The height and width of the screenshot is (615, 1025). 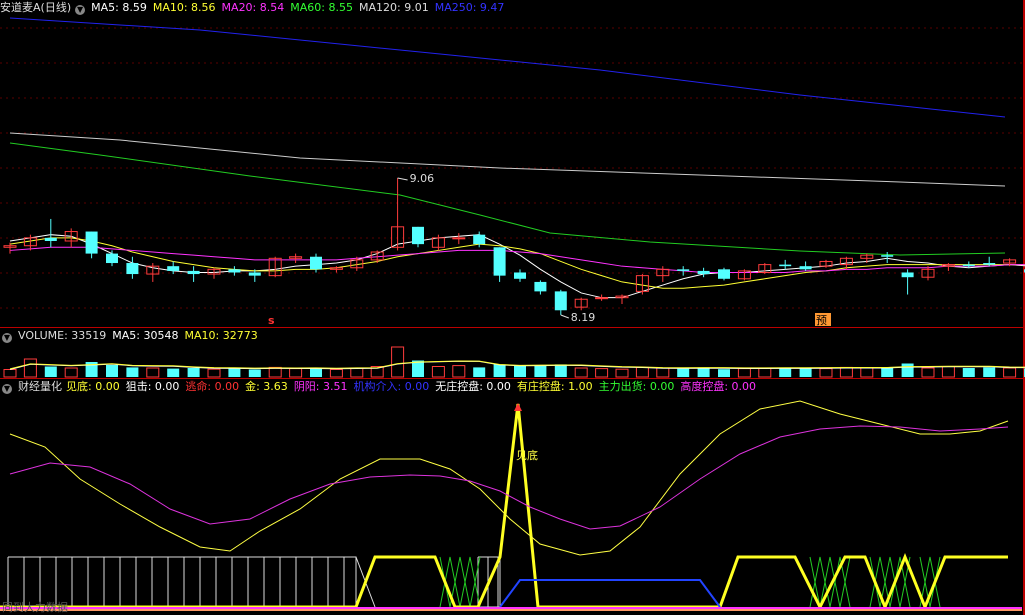 I want to click on indicator-legend-item-2: 逃命: 0.00, so click(x=212, y=386).